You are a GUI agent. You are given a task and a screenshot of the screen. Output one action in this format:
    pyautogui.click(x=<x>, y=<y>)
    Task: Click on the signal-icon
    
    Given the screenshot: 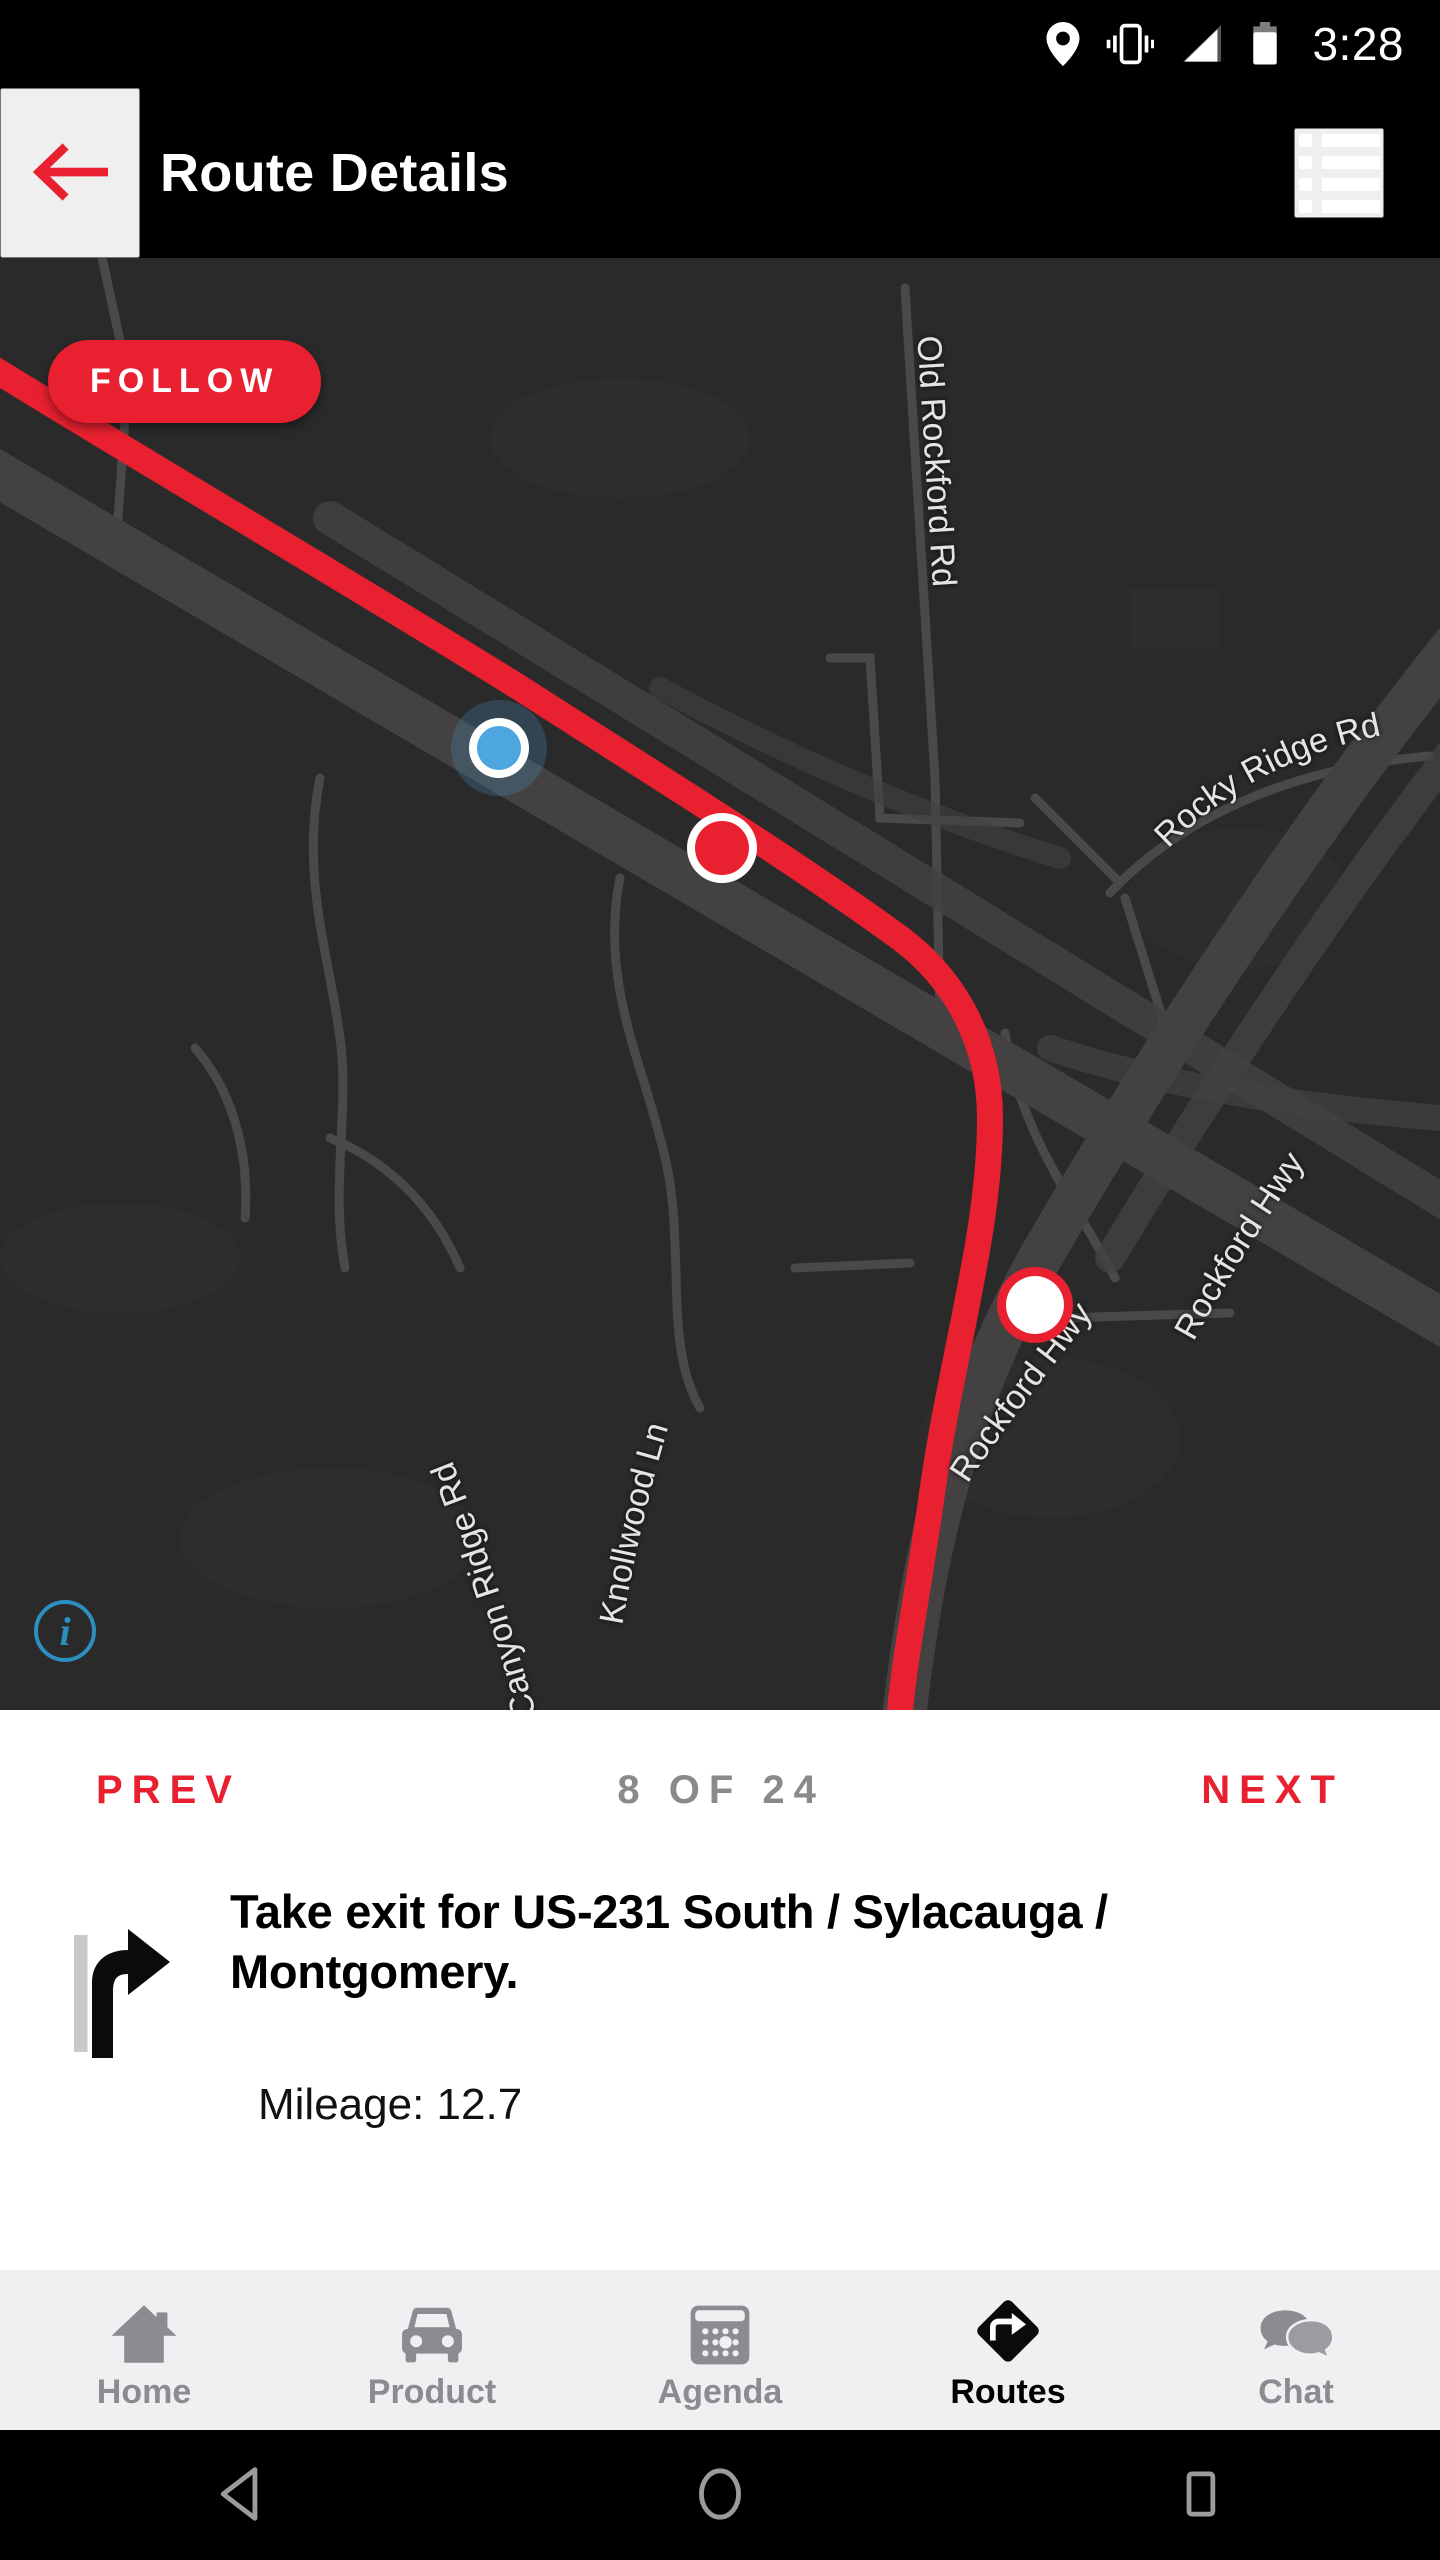 What is the action you would take?
    pyautogui.click(x=1202, y=44)
    